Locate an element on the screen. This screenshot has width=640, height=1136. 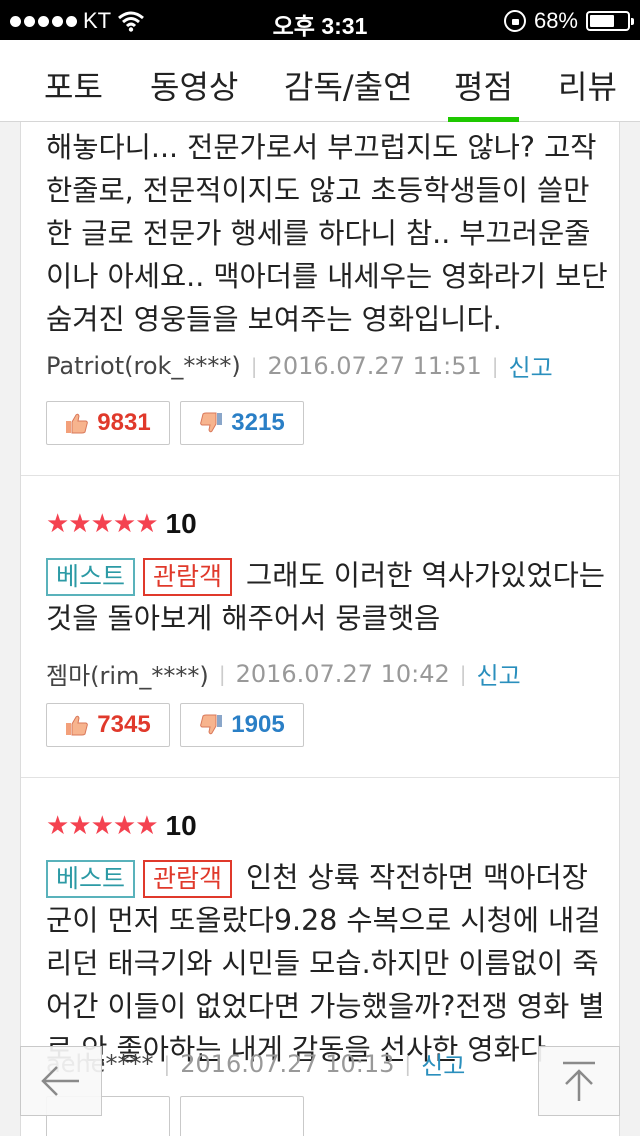
like-count: 9831 is located at coordinates (124, 422).